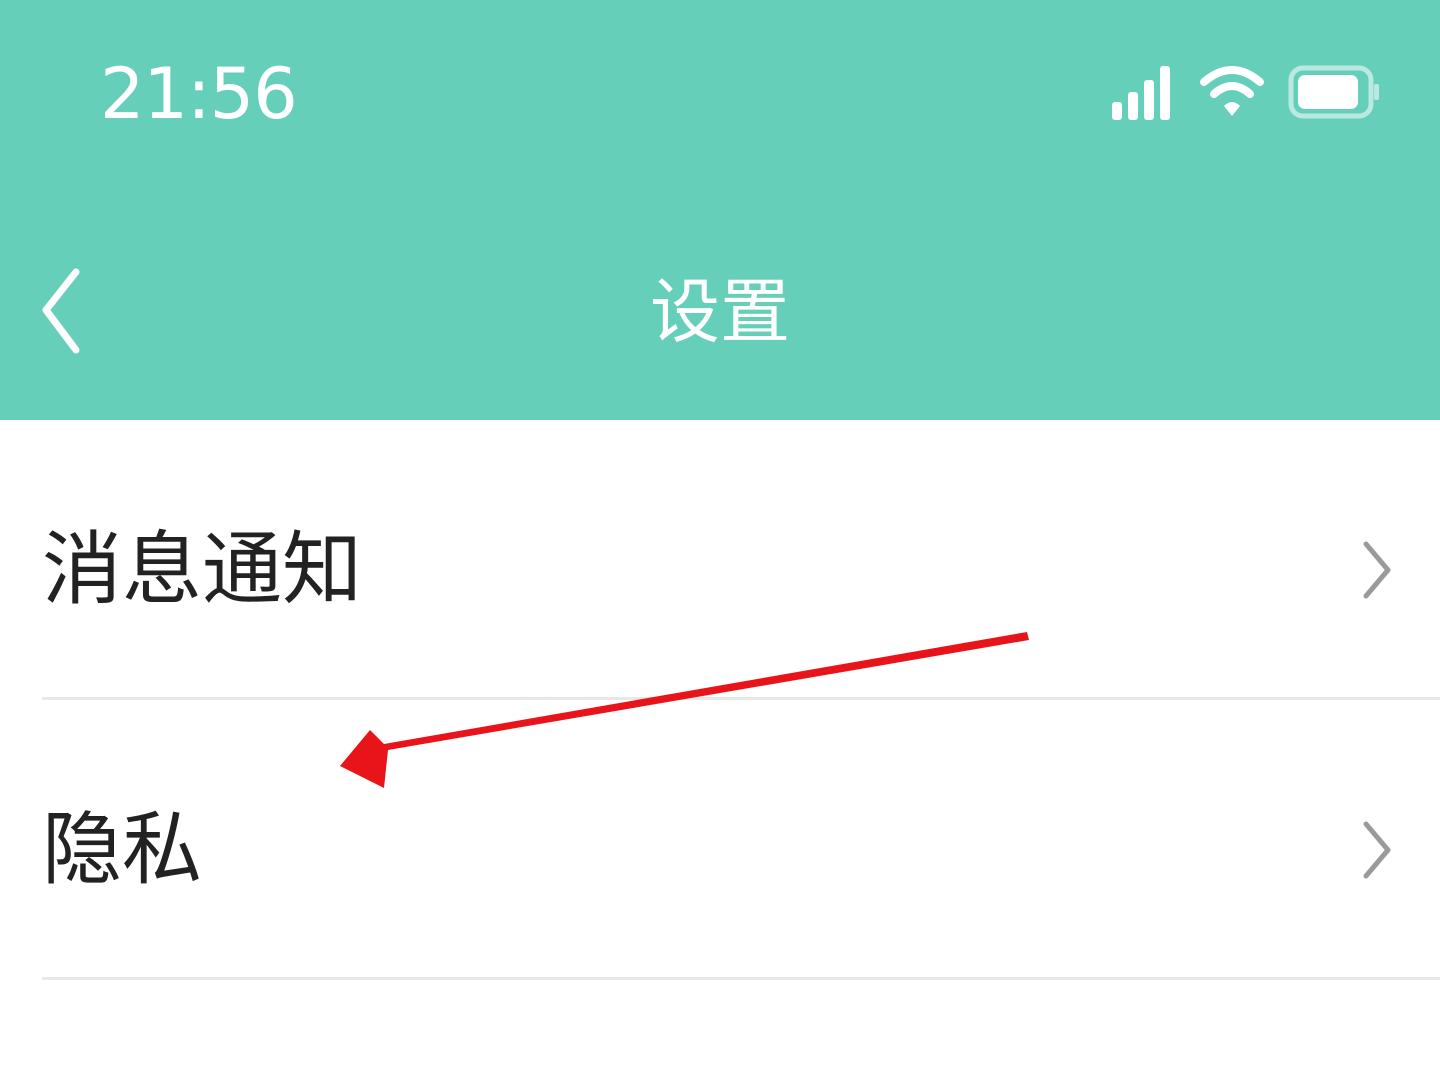 The width and height of the screenshot is (1440, 1080). I want to click on wifi-icon, so click(1232, 91).